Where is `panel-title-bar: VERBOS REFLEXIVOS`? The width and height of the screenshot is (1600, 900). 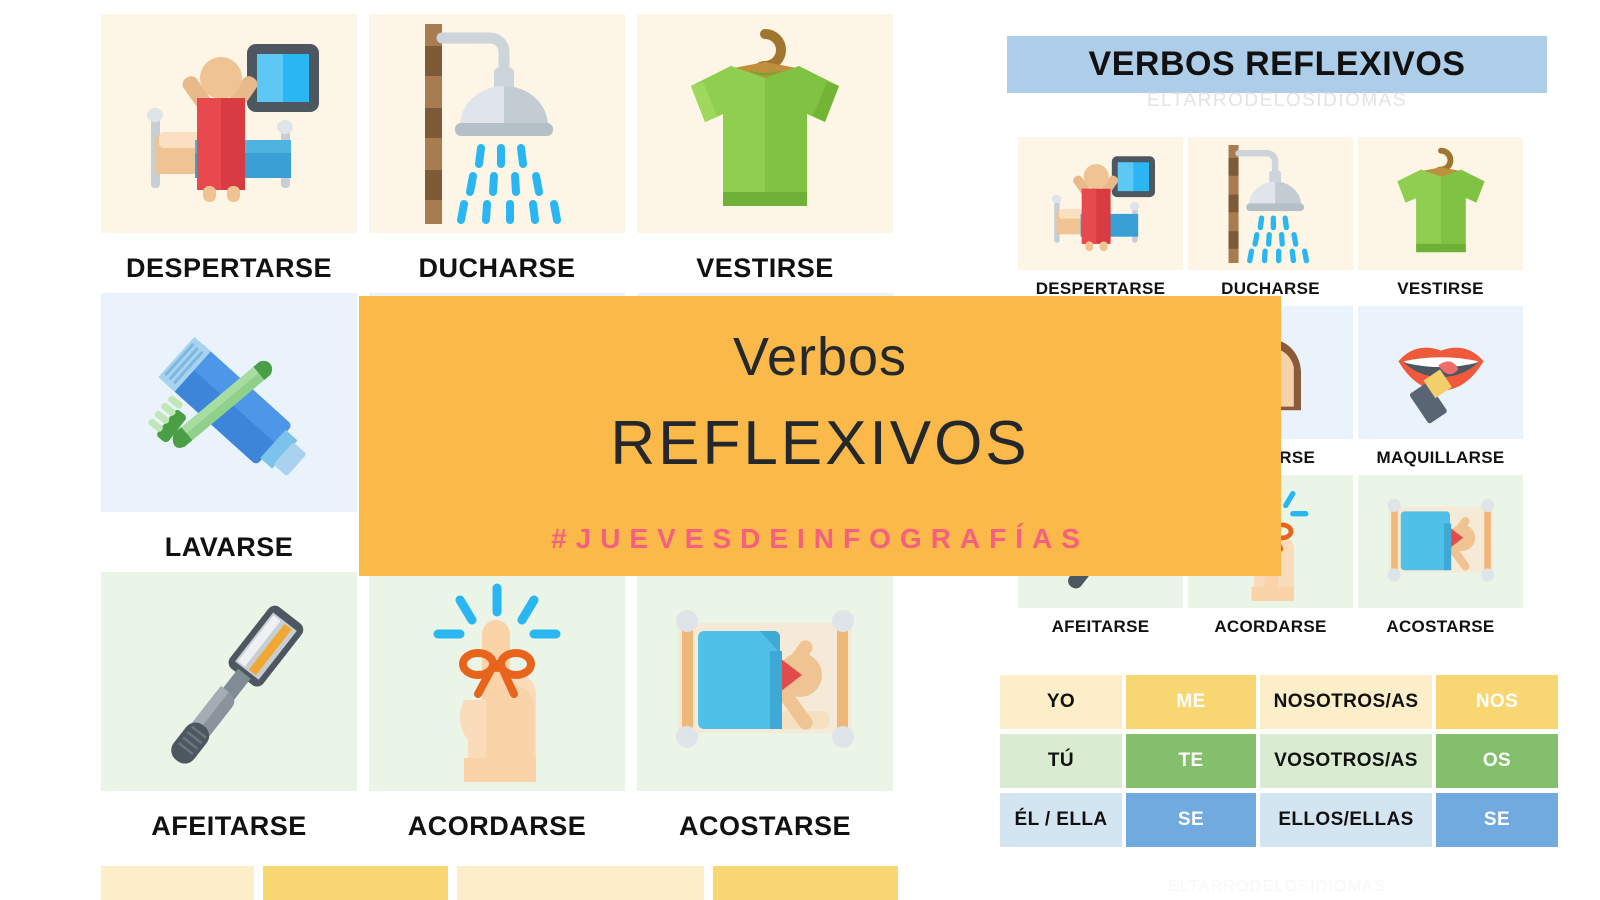 panel-title-bar: VERBOS REFLEXIVOS is located at coordinates (1277, 64).